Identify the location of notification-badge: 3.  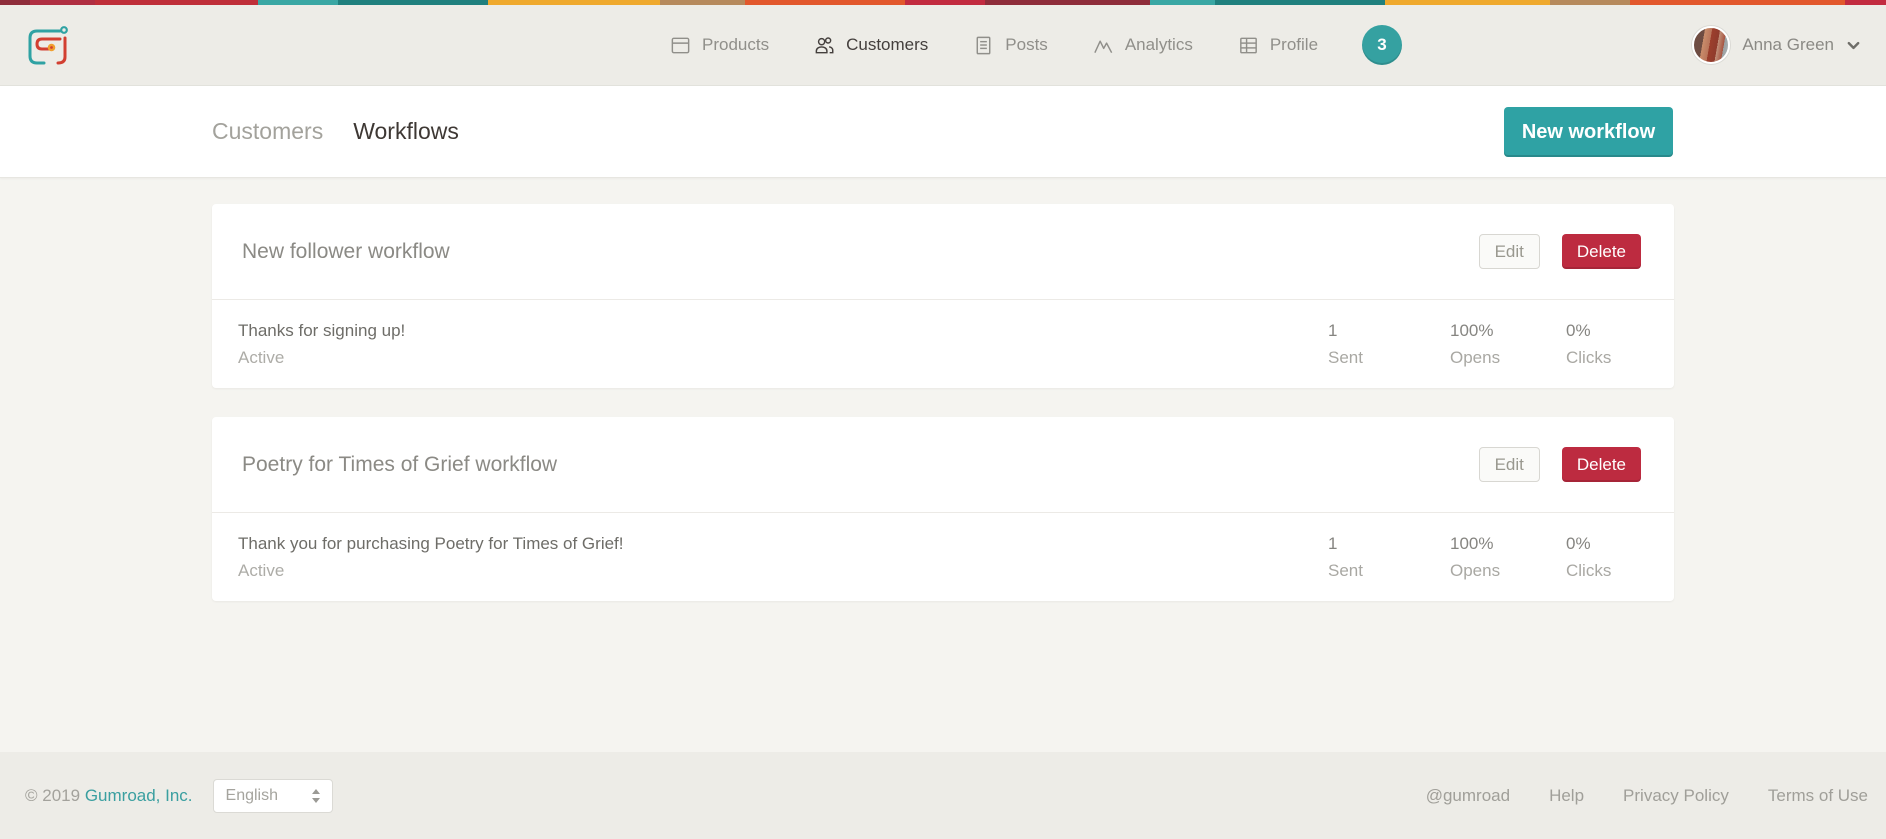
(1382, 45).